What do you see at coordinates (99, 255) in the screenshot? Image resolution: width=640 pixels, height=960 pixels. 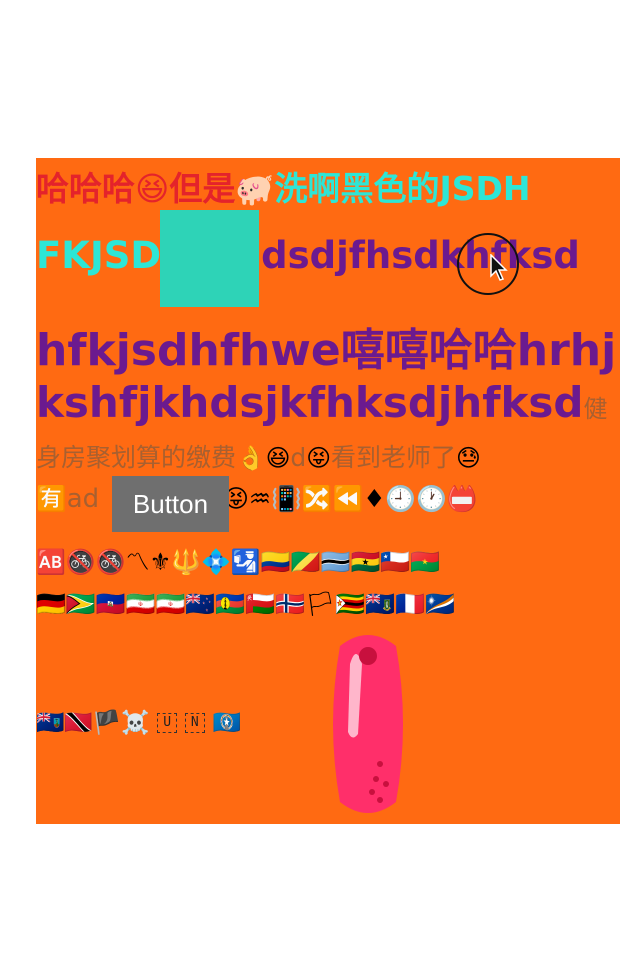 I see `cyan-latin-text: FKJSD` at bounding box center [99, 255].